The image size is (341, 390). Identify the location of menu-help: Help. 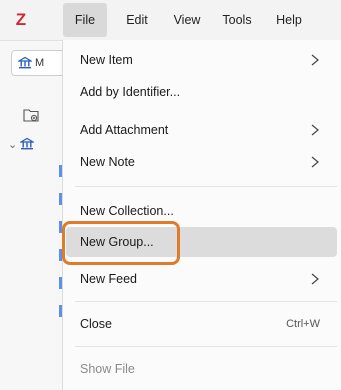
(289, 20).